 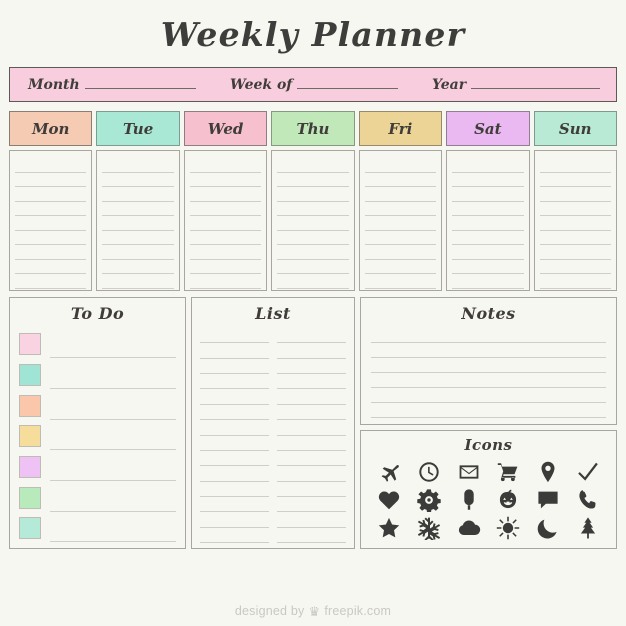 I want to click on day-entries-sun, so click(x=575, y=221).